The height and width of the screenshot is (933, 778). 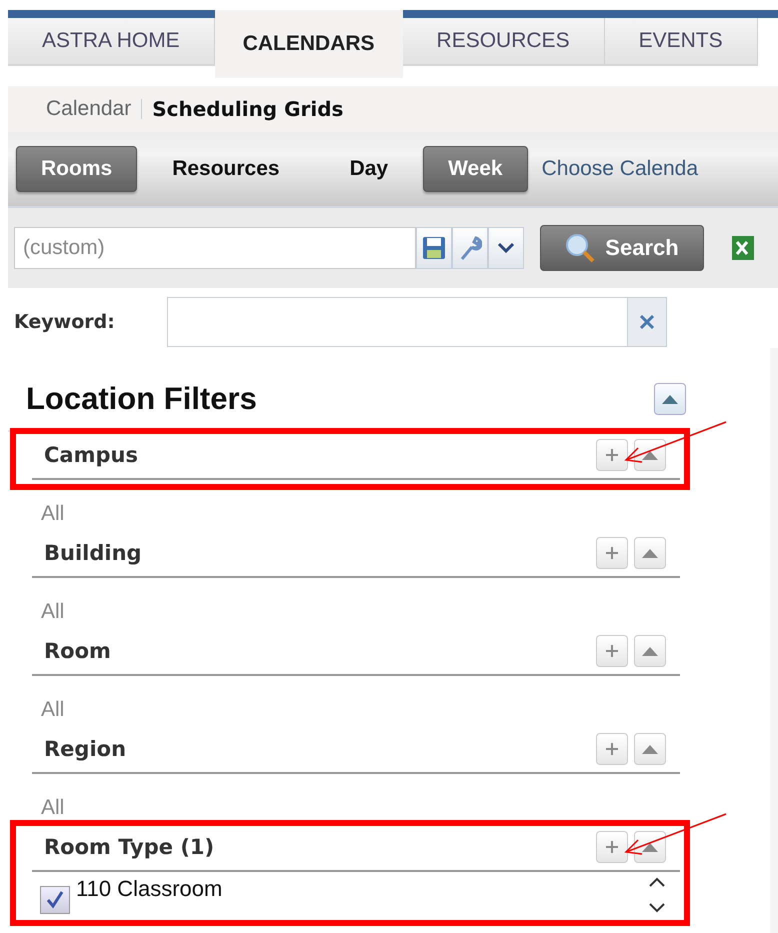 I want to click on view-toggle: Day, so click(x=369, y=169).